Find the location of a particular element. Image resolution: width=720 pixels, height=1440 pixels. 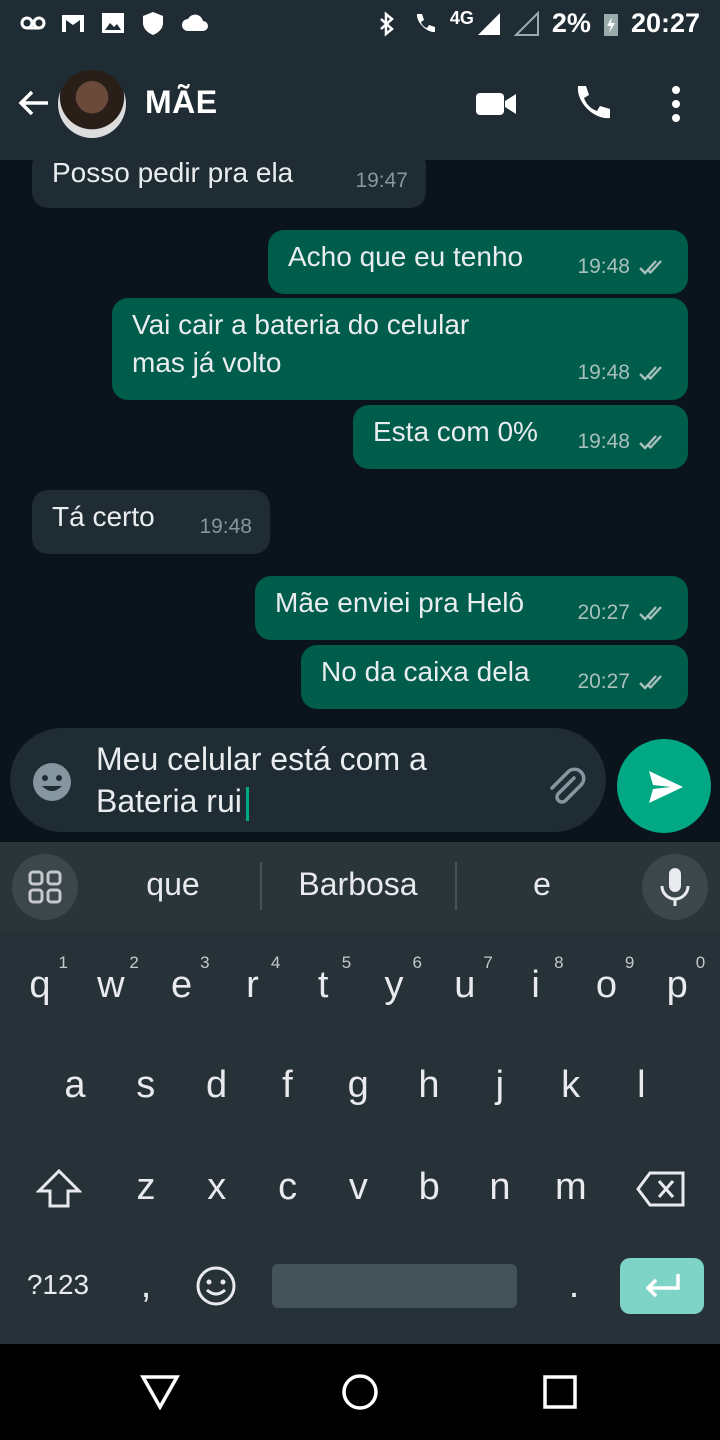

key: q1 is located at coordinates (40, 985).